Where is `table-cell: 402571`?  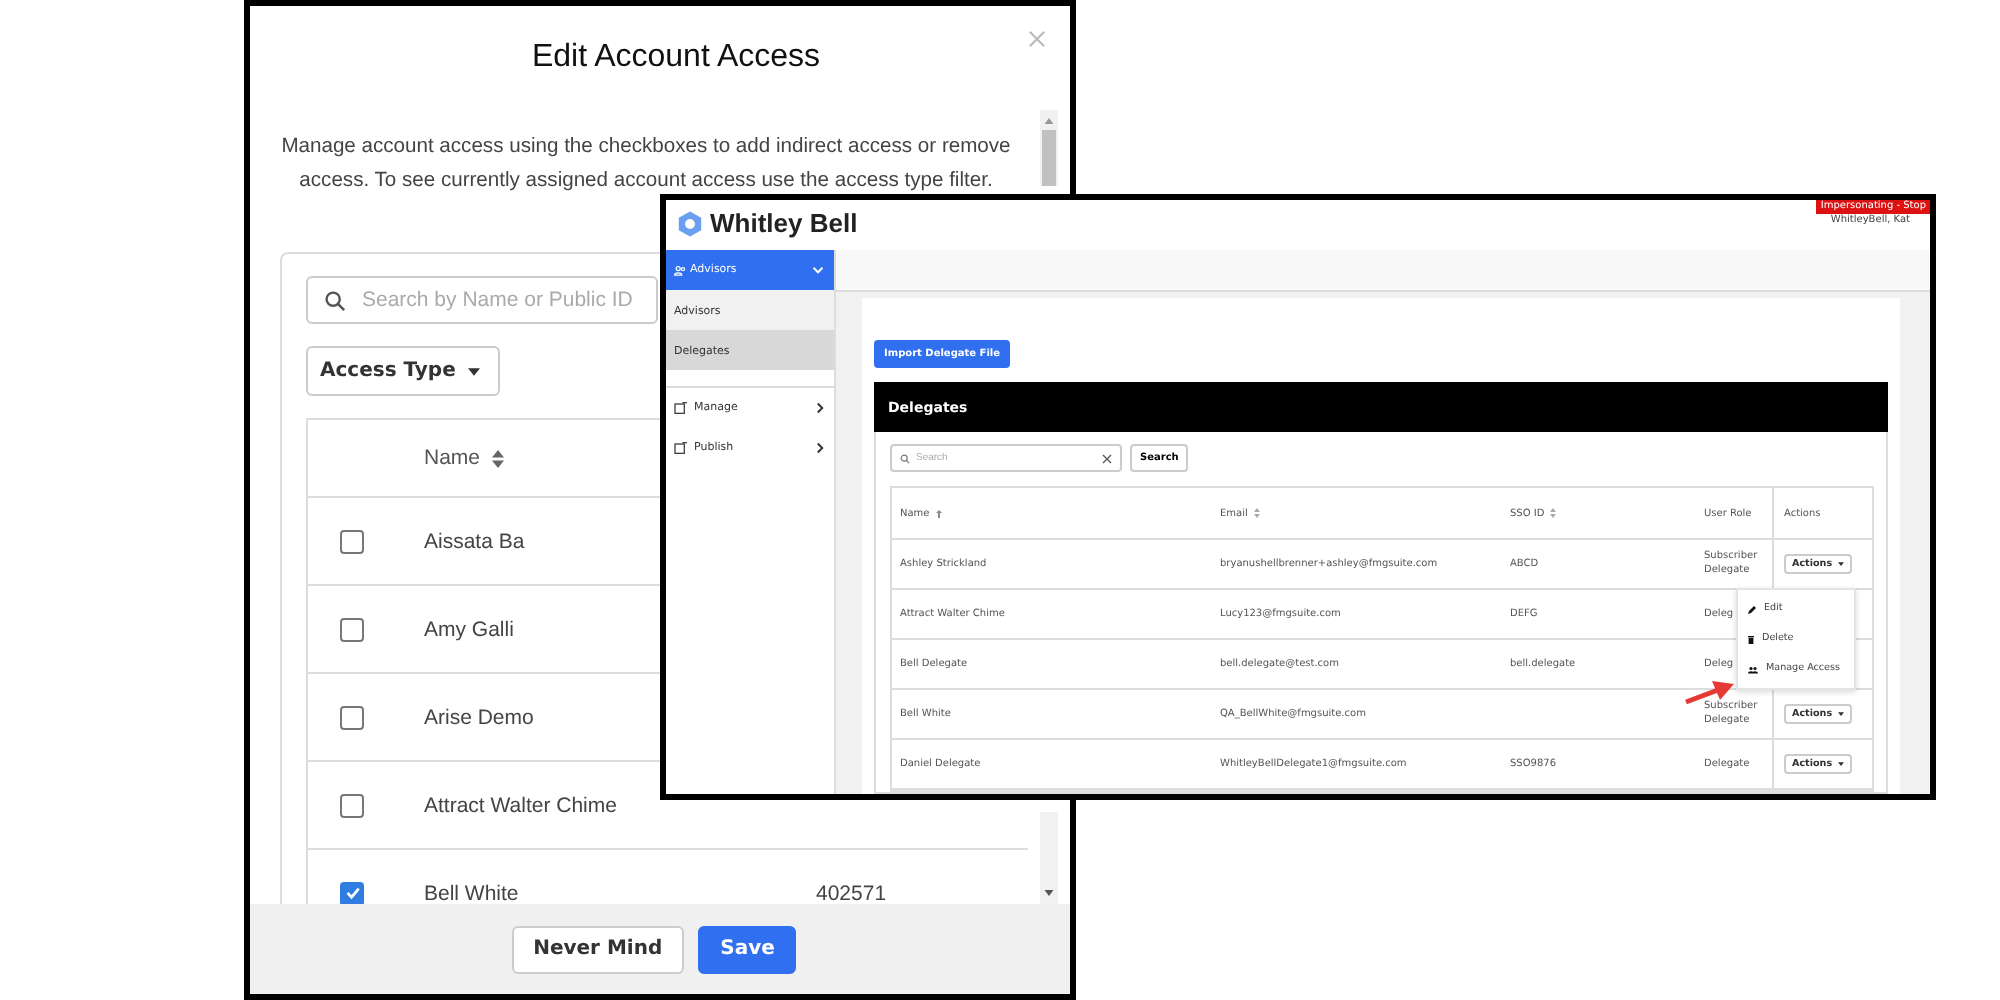
table-cell: 402571 is located at coordinates (851, 892).